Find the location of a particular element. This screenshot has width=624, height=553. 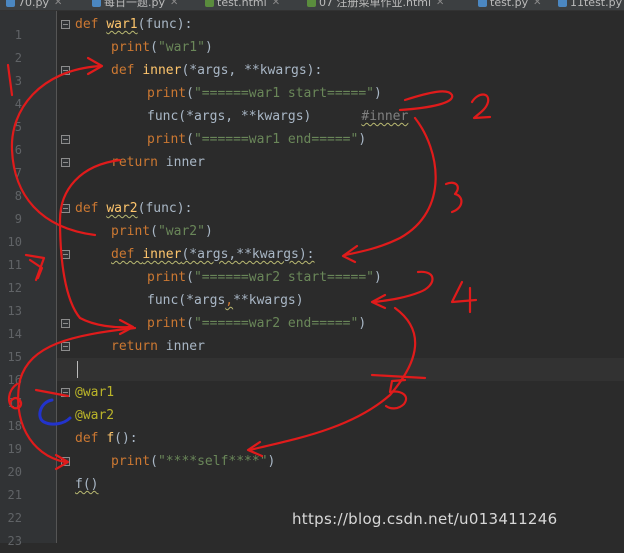

code-line-20: print("****self****") is located at coordinates (193, 461).